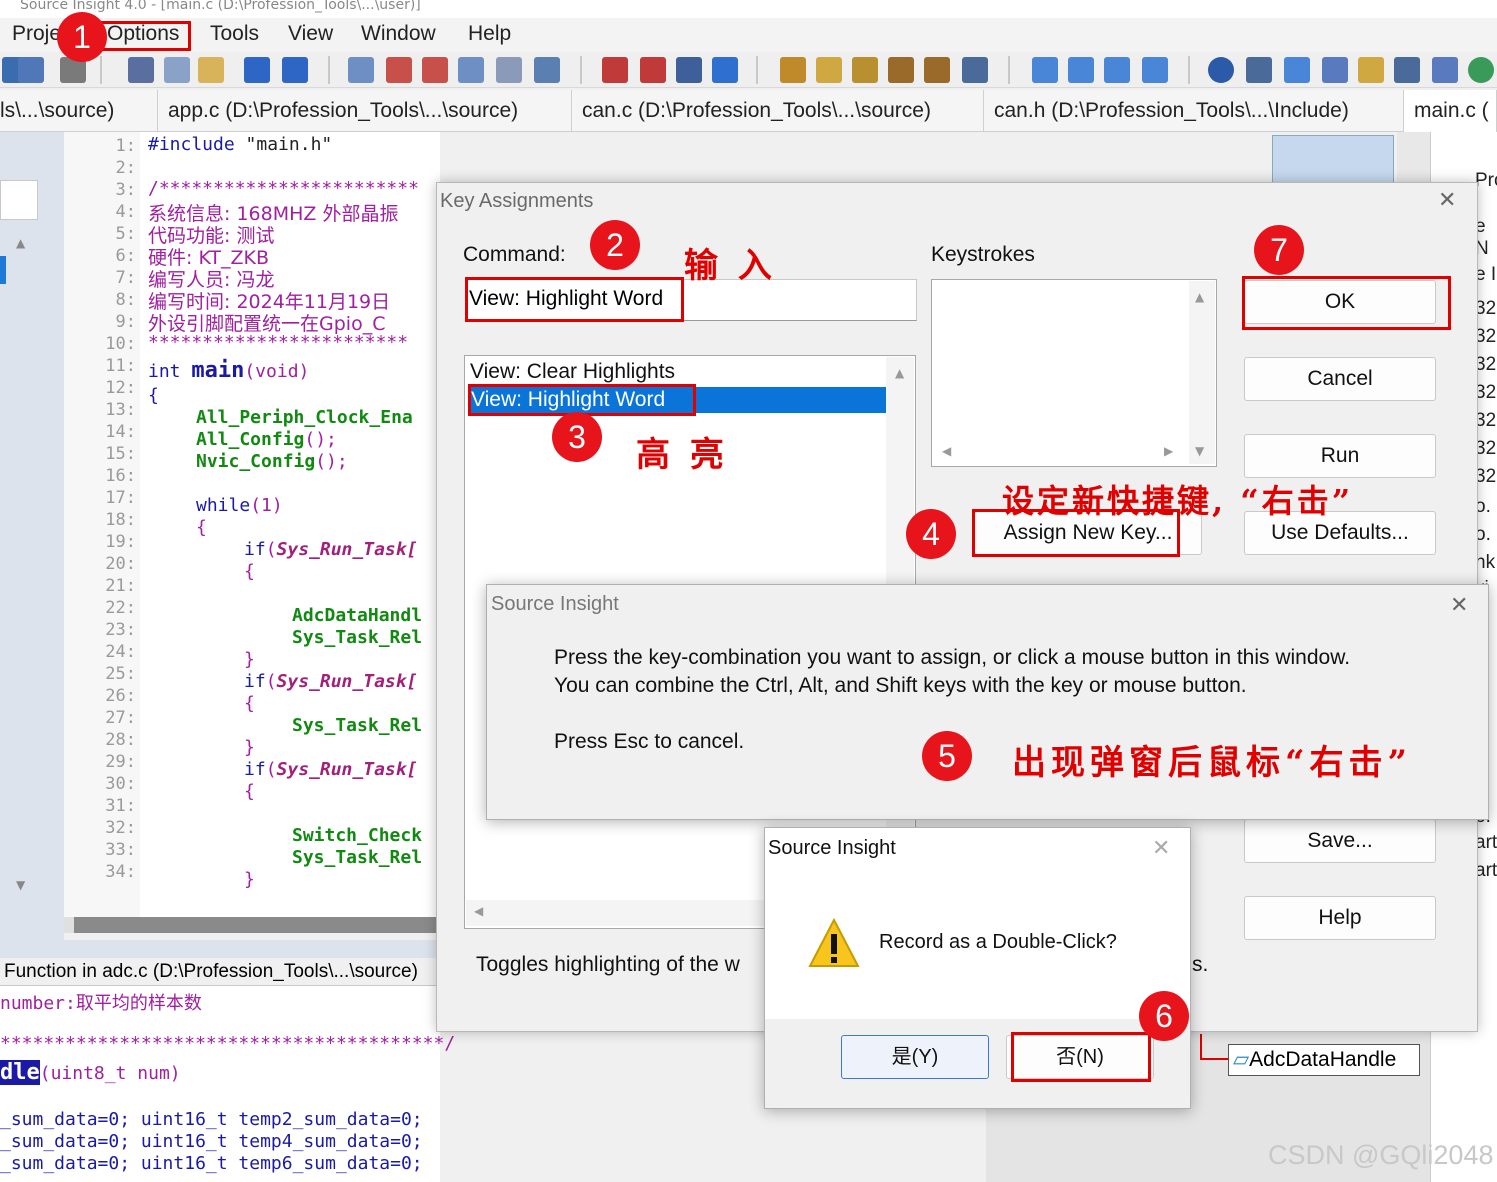  I want to click on step-badge-3: 3, so click(577, 437).